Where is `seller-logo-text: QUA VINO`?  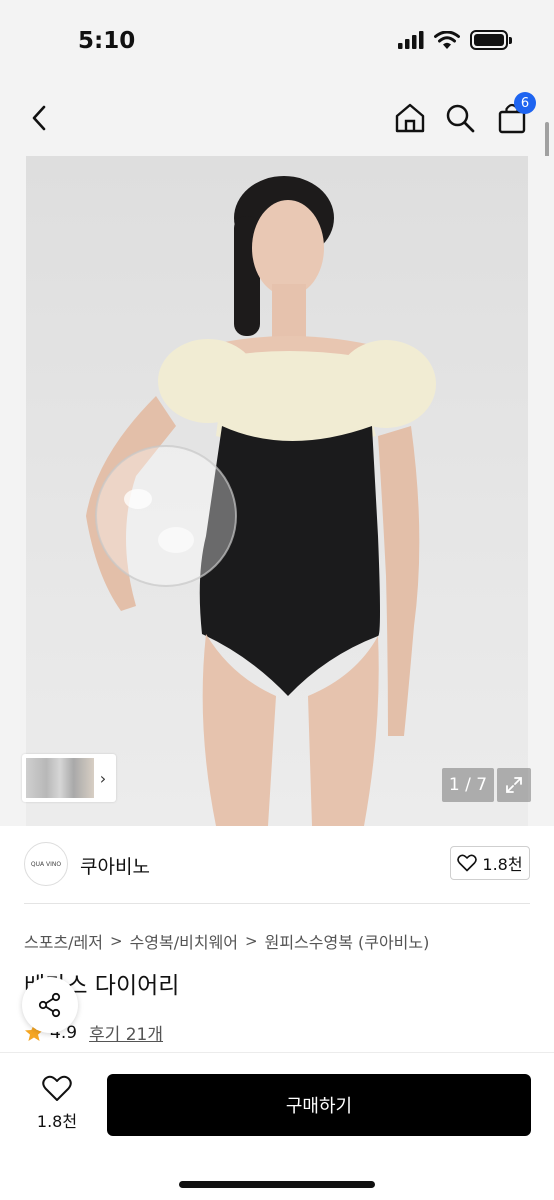 seller-logo-text: QUA VINO is located at coordinates (46, 864).